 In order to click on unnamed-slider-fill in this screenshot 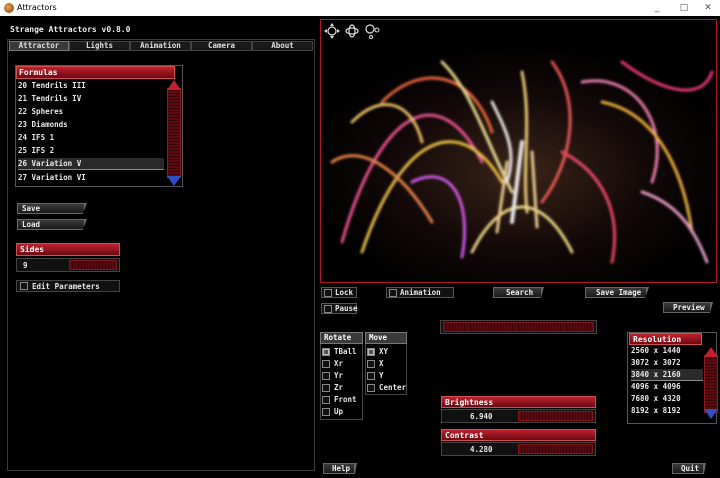, I will do `click(518, 327)`.